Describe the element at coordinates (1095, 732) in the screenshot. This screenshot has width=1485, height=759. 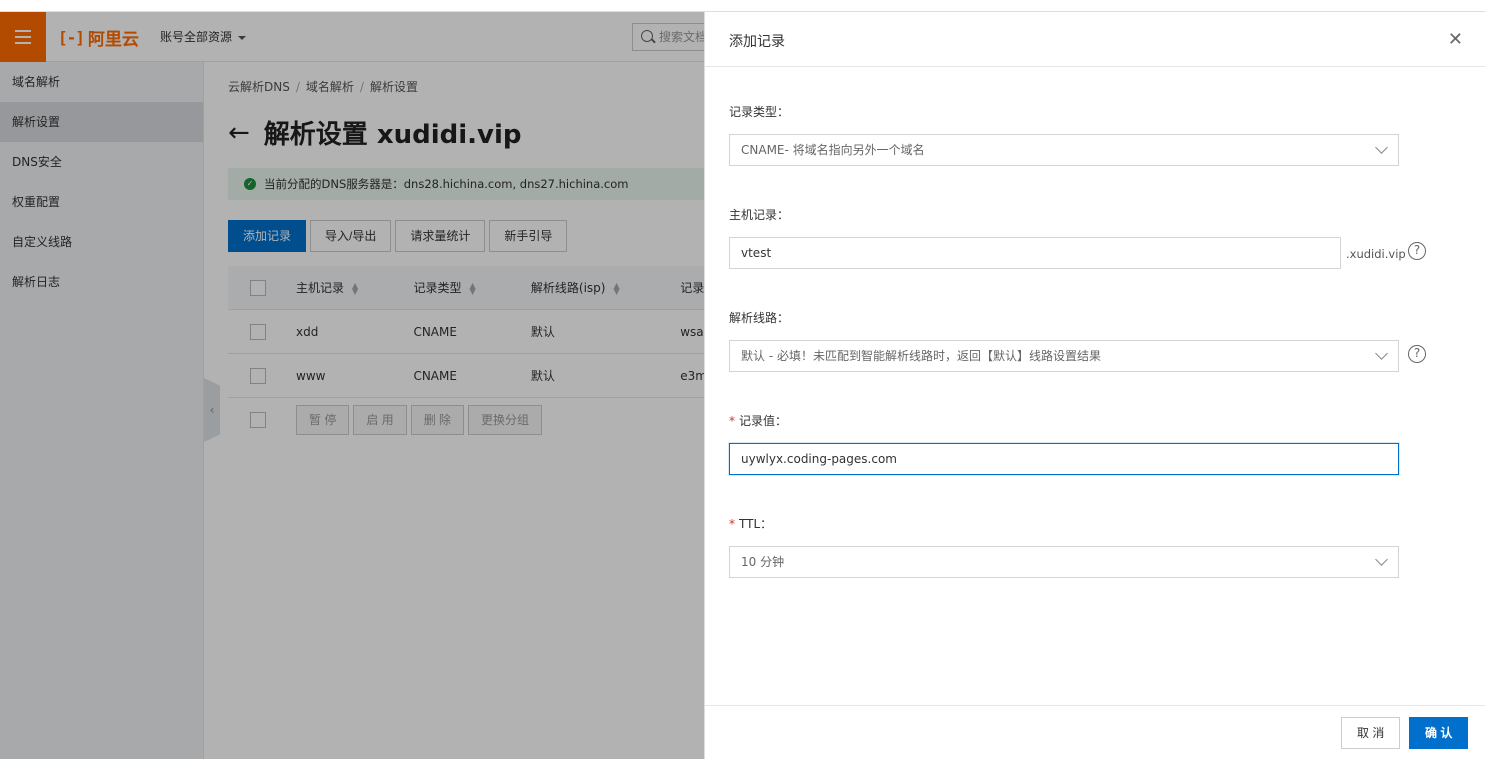
I see `dialog-footer: 取 消 确 认` at that location.